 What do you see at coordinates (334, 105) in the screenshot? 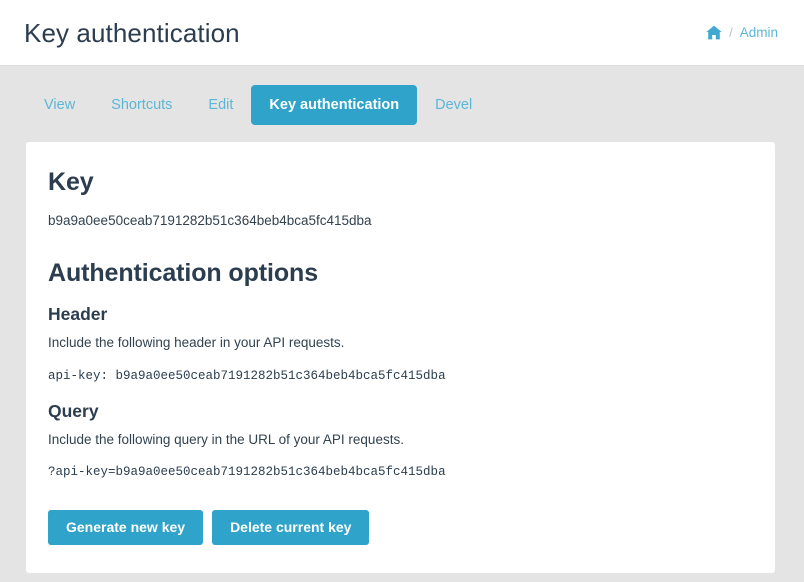
I see `tab-key-authentication: Key authentication` at bounding box center [334, 105].